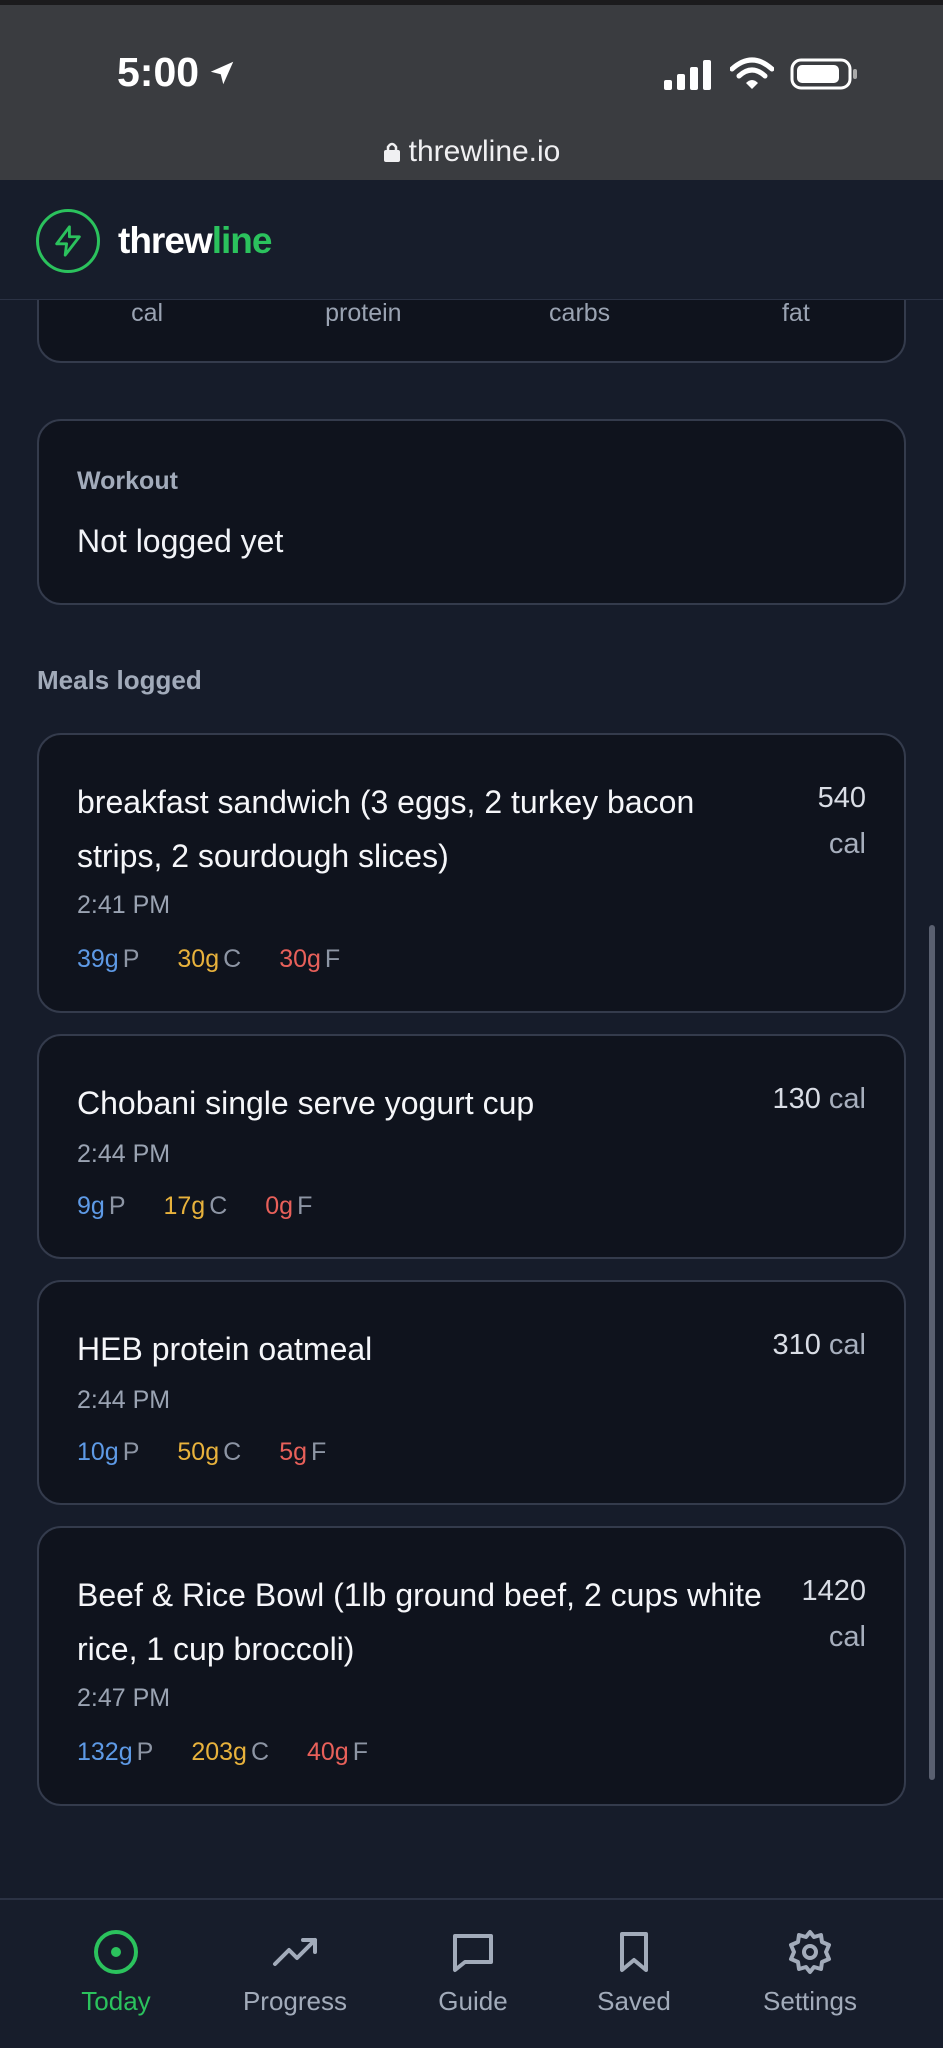 The image size is (943, 2048). Describe the element at coordinates (806, 821) in the screenshot. I see `meal-calories: 540 cal` at that location.